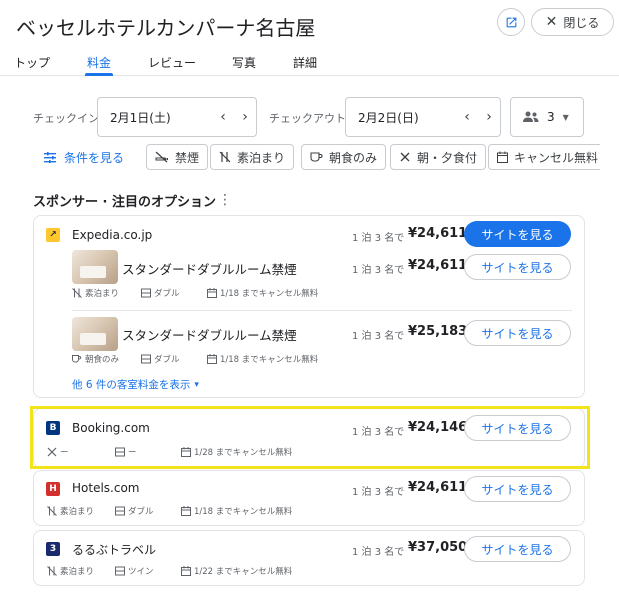 The height and width of the screenshot is (592, 619). What do you see at coordinates (438, 547) in the screenshot?
I see `price: ¥37,050` at bounding box center [438, 547].